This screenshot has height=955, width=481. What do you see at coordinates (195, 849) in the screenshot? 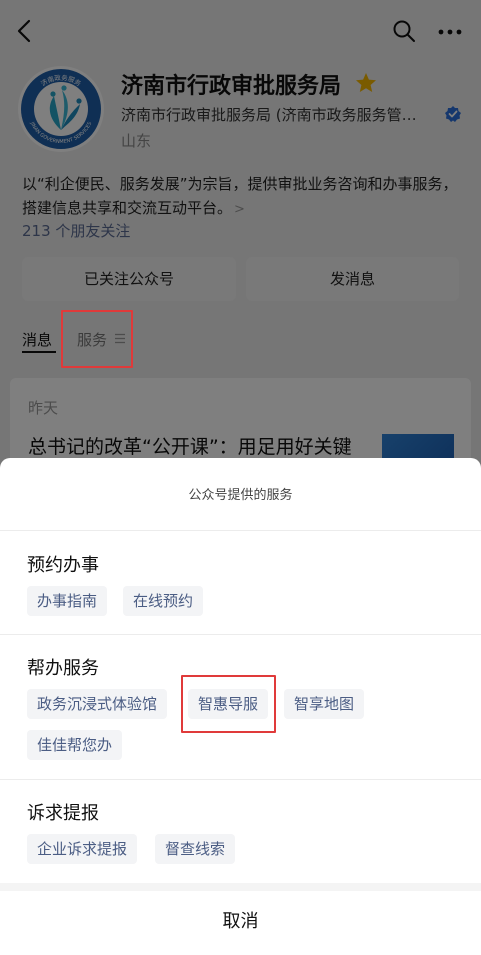
I see `service-item-inspection-clues: 督查线索` at bounding box center [195, 849].